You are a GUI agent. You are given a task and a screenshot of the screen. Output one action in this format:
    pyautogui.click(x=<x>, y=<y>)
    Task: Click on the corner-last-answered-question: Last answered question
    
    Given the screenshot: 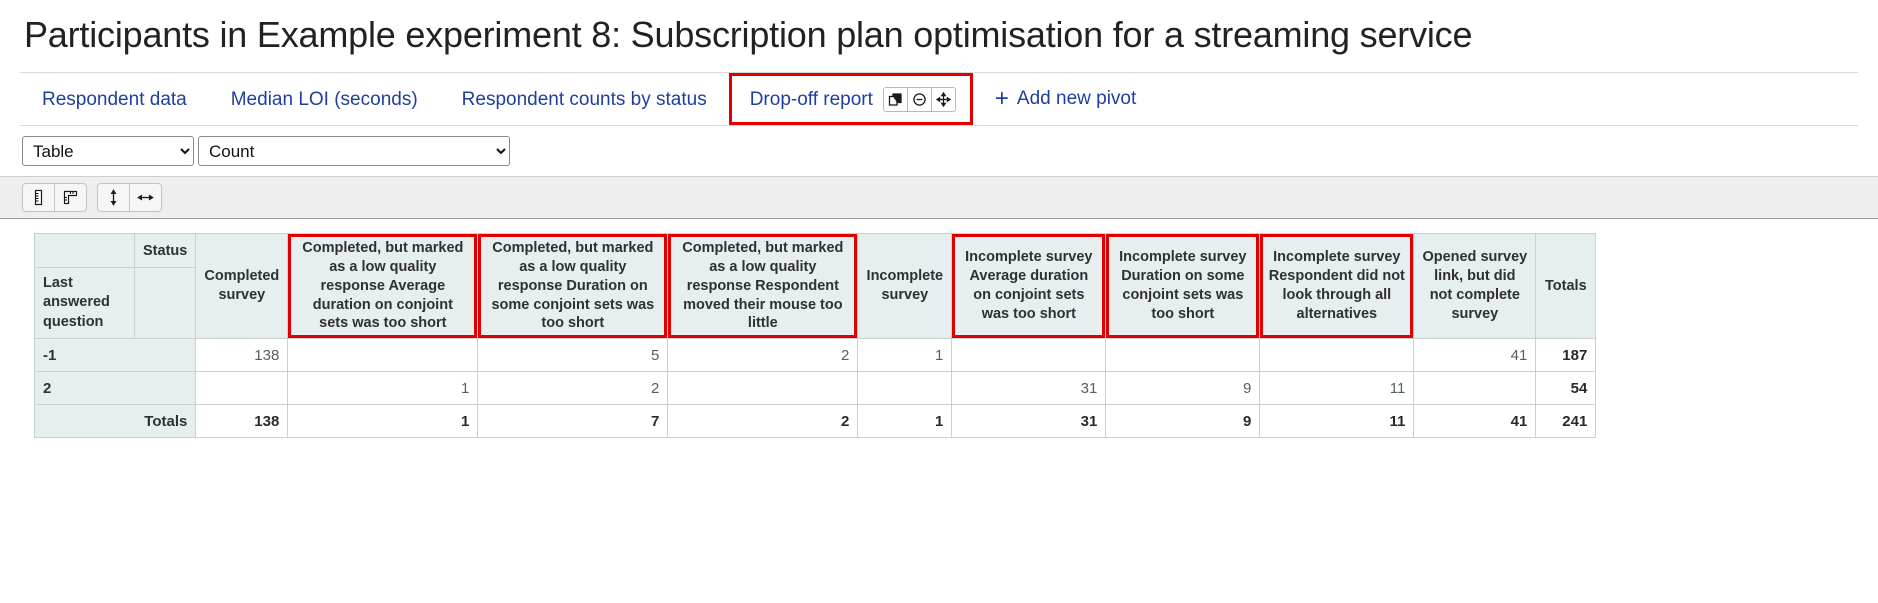 What is the action you would take?
    pyautogui.click(x=84, y=303)
    